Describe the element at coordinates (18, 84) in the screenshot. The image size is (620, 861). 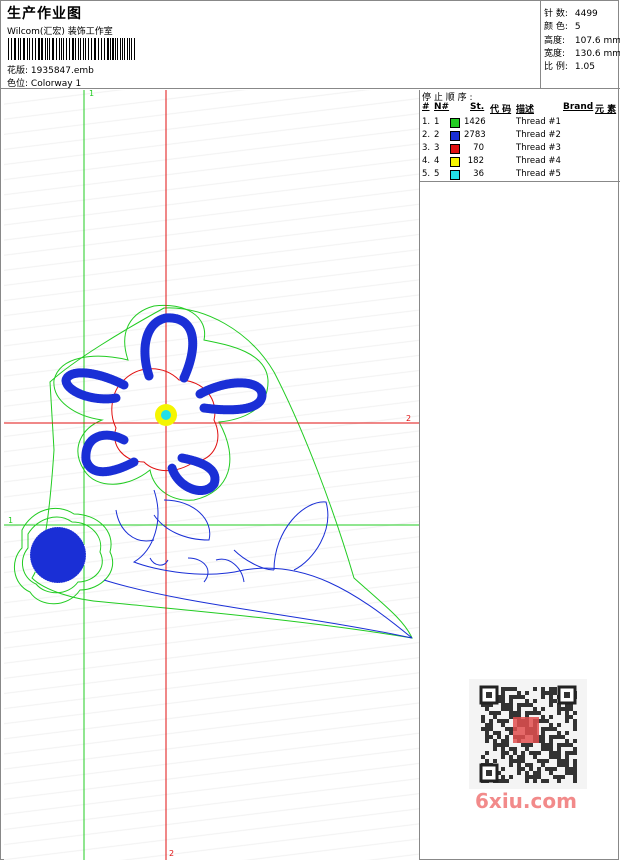
I see `colorway-label: 色位:` at that location.